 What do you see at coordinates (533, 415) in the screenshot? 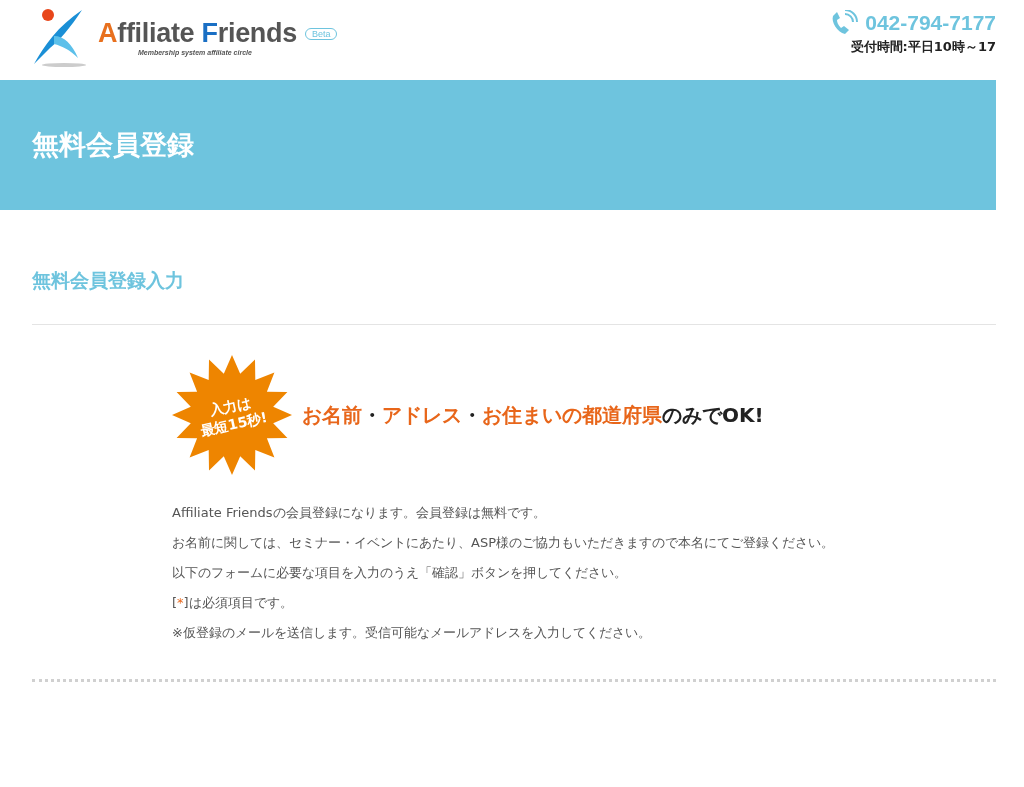
I see `promo-headline: お名前・アドレス・お住まいの都道府県のみでOK!` at bounding box center [533, 415].